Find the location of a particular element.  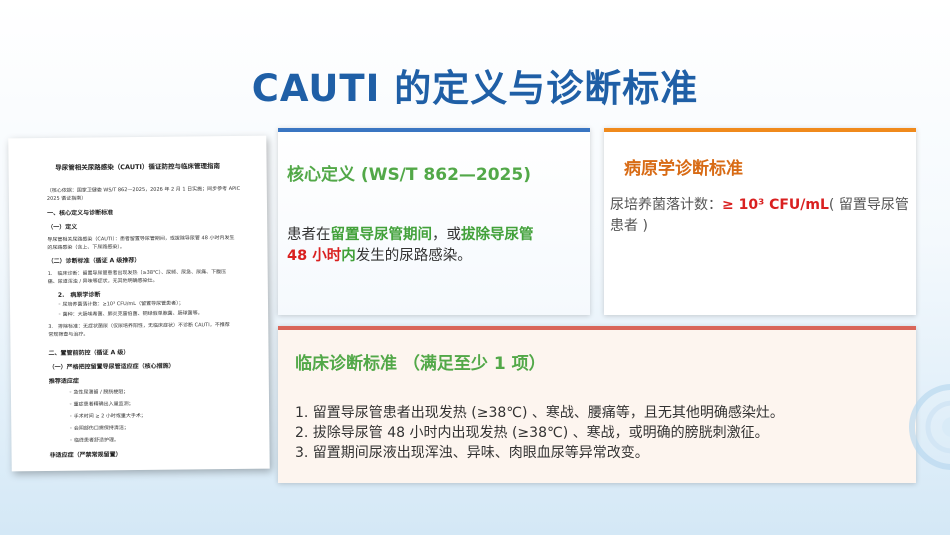

document-line: 常规筛查与治疗。 is located at coordinates (68, 334).